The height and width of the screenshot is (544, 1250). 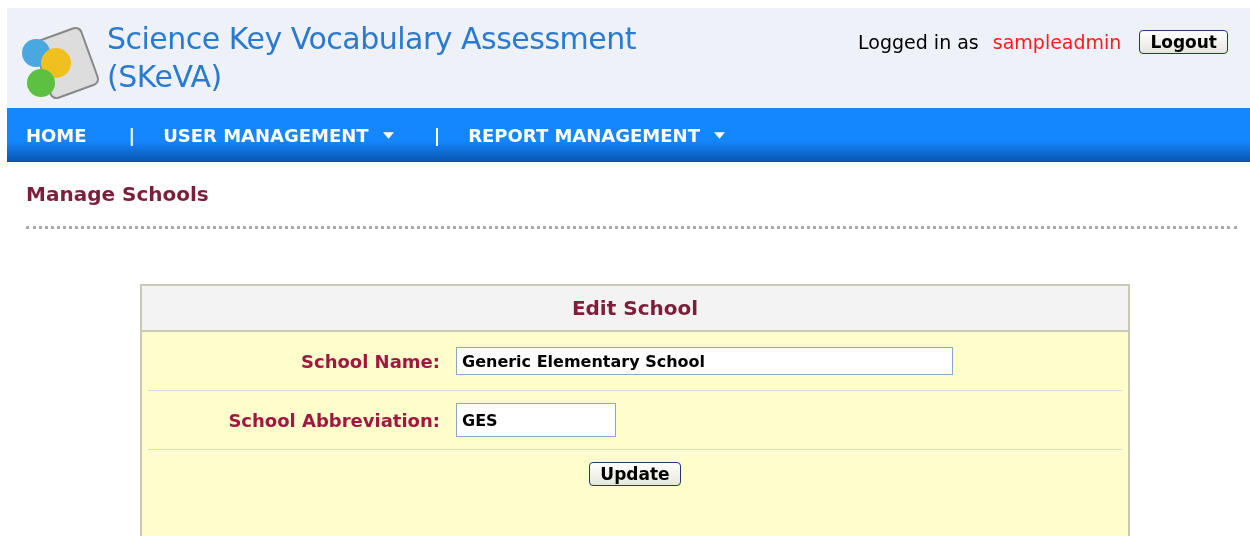 I want to click on nav-link: USER MANAGEMENT, so click(x=266, y=135).